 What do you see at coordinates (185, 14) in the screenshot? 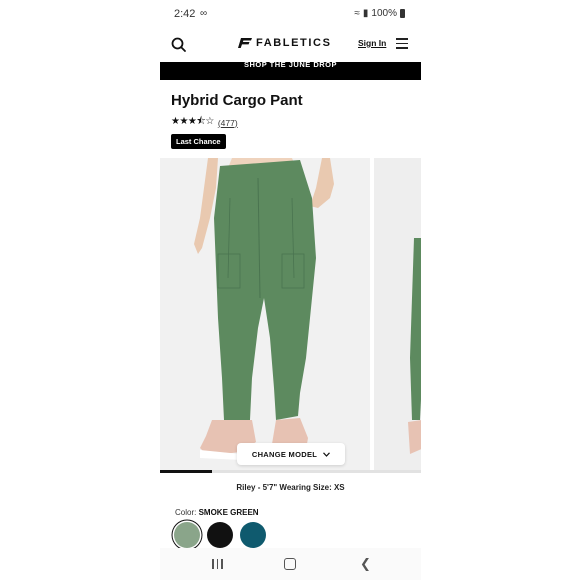
I see `status-time: 2:42` at bounding box center [185, 14].